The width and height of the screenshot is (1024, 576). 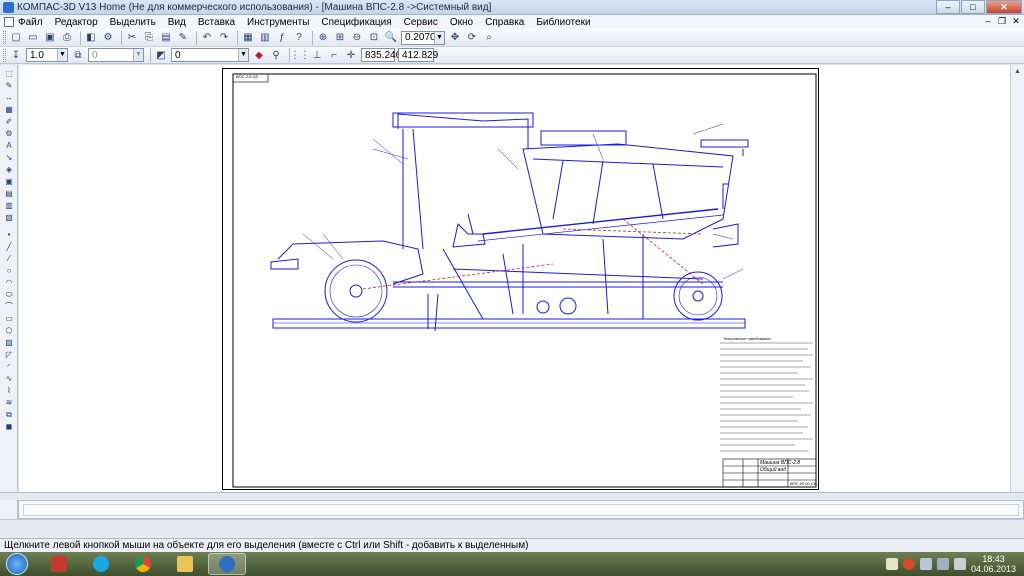 What do you see at coordinates (9, 246) in the screenshot?
I see `aux-line-icon: ╱` at bounding box center [9, 246].